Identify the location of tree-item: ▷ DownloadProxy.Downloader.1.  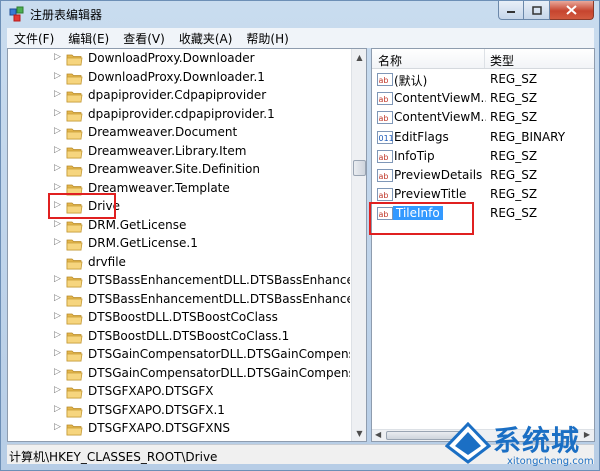
(179, 78).